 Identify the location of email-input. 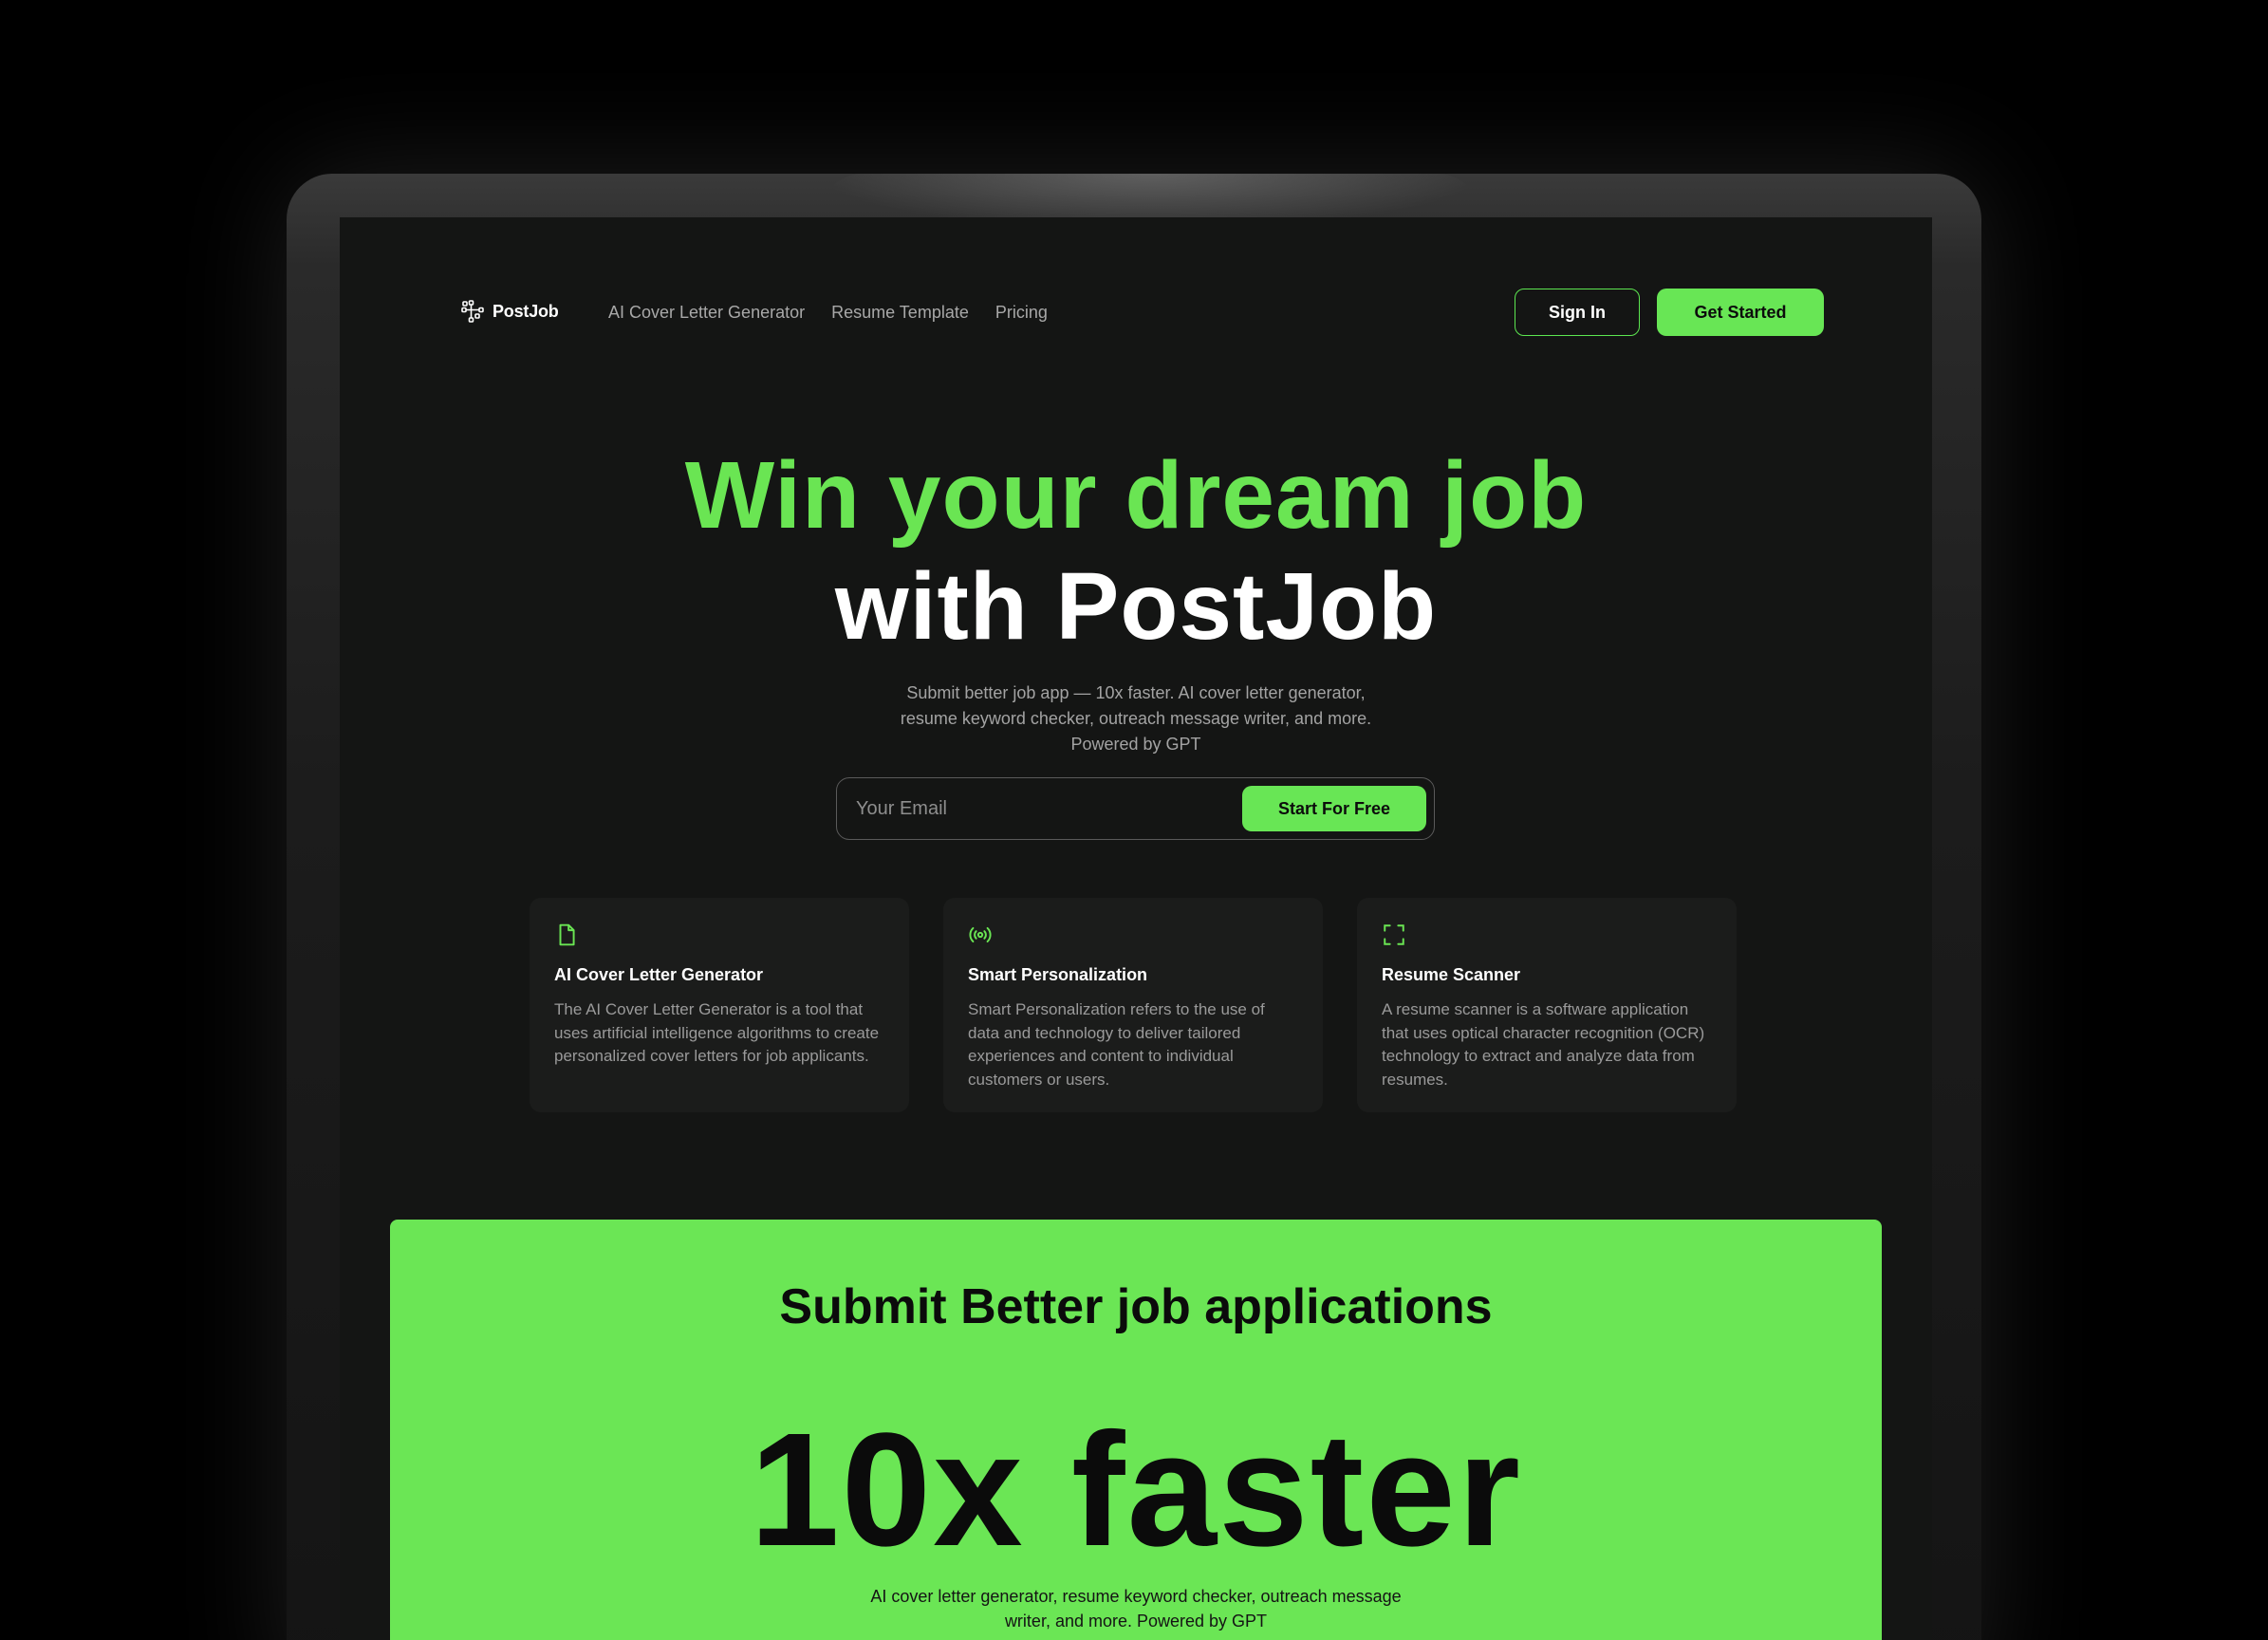
(1036, 809).